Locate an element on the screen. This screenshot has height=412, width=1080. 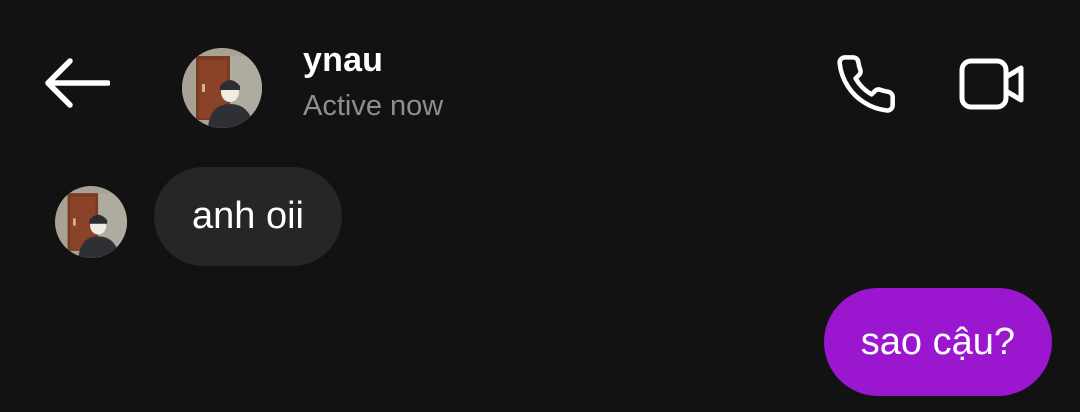
incoming-message-bubble: anh oii is located at coordinates (248, 216).